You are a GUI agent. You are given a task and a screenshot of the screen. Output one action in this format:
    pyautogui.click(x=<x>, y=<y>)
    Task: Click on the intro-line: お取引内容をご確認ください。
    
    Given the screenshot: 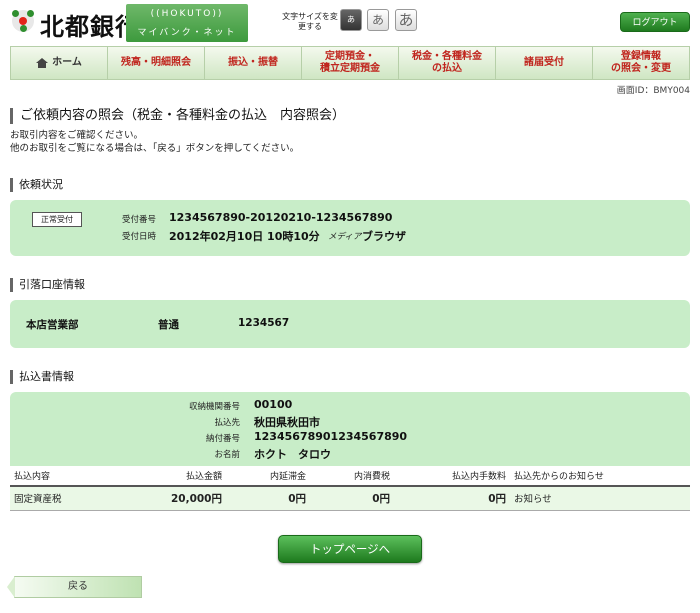 What is the action you would take?
    pyautogui.click(x=77, y=135)
    